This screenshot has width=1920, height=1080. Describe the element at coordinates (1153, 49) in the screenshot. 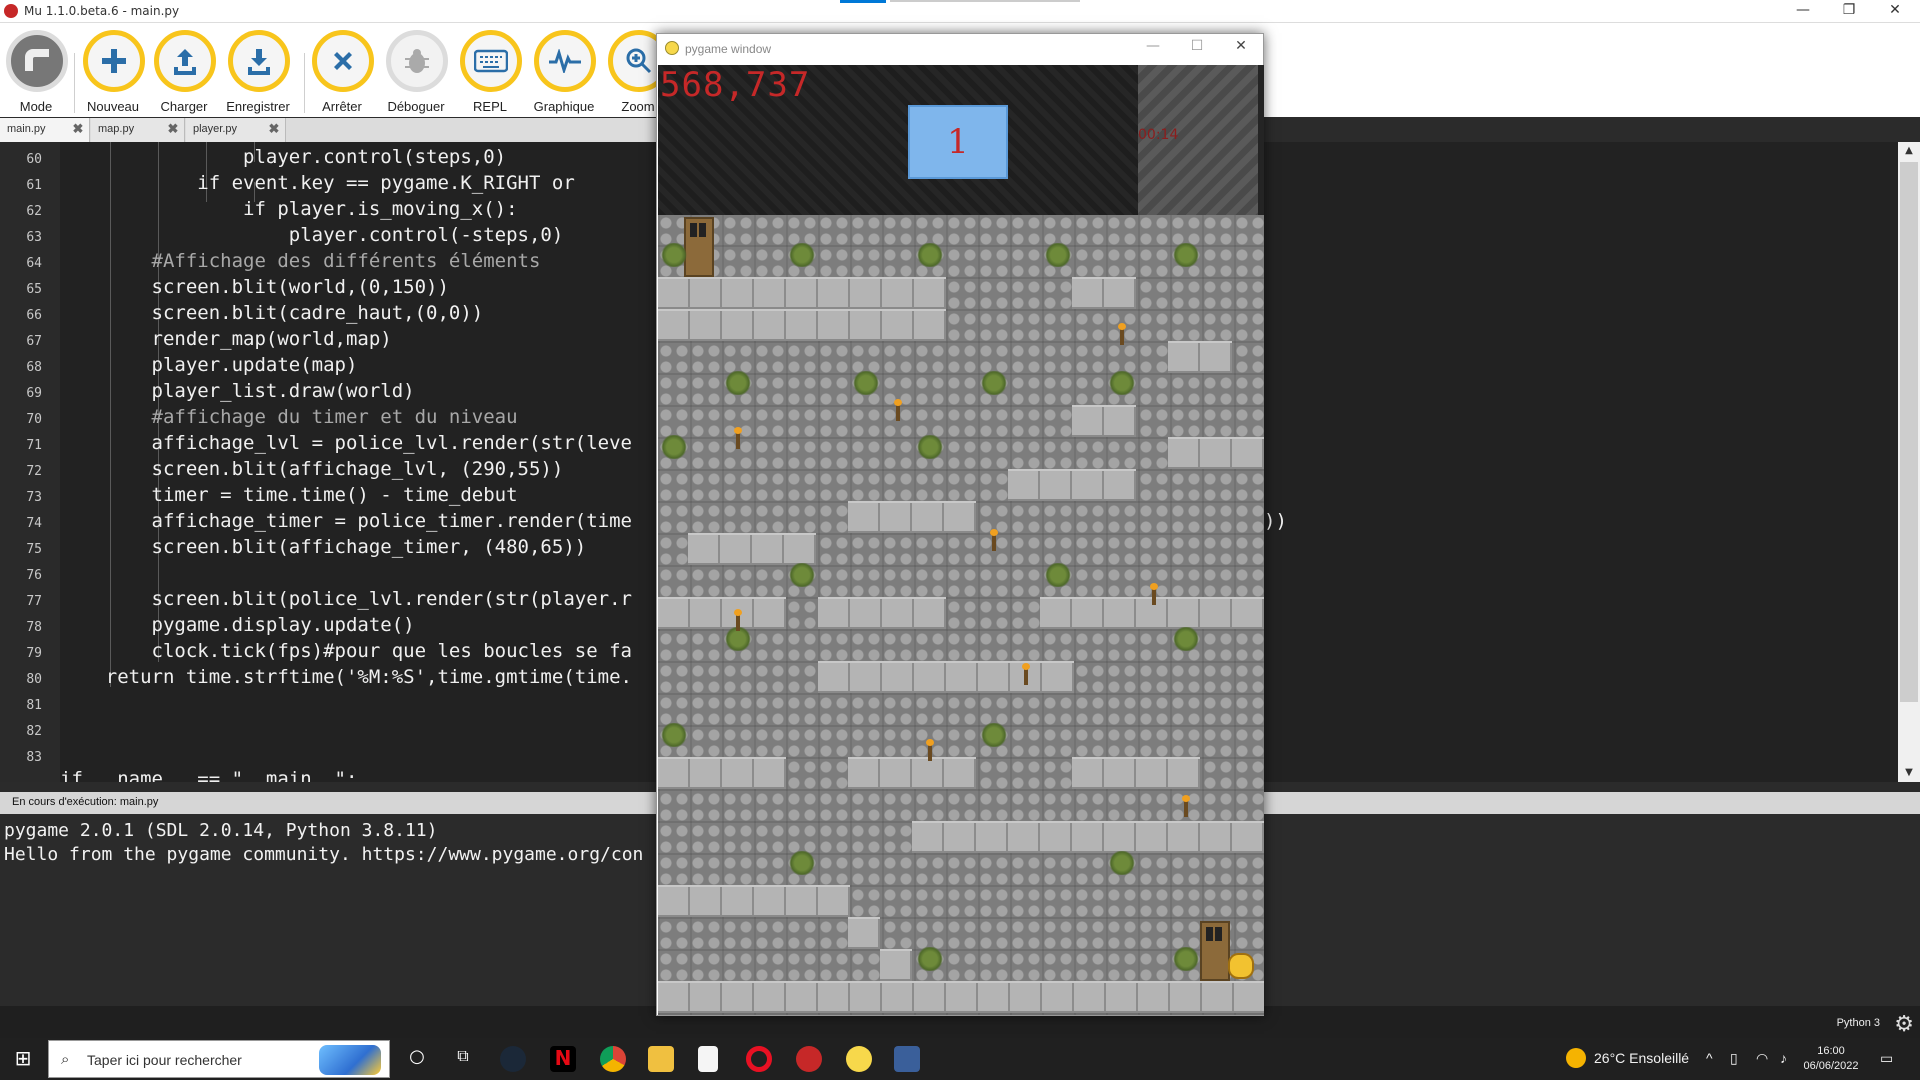

I see `pygame-minimize-button: —` at that location.